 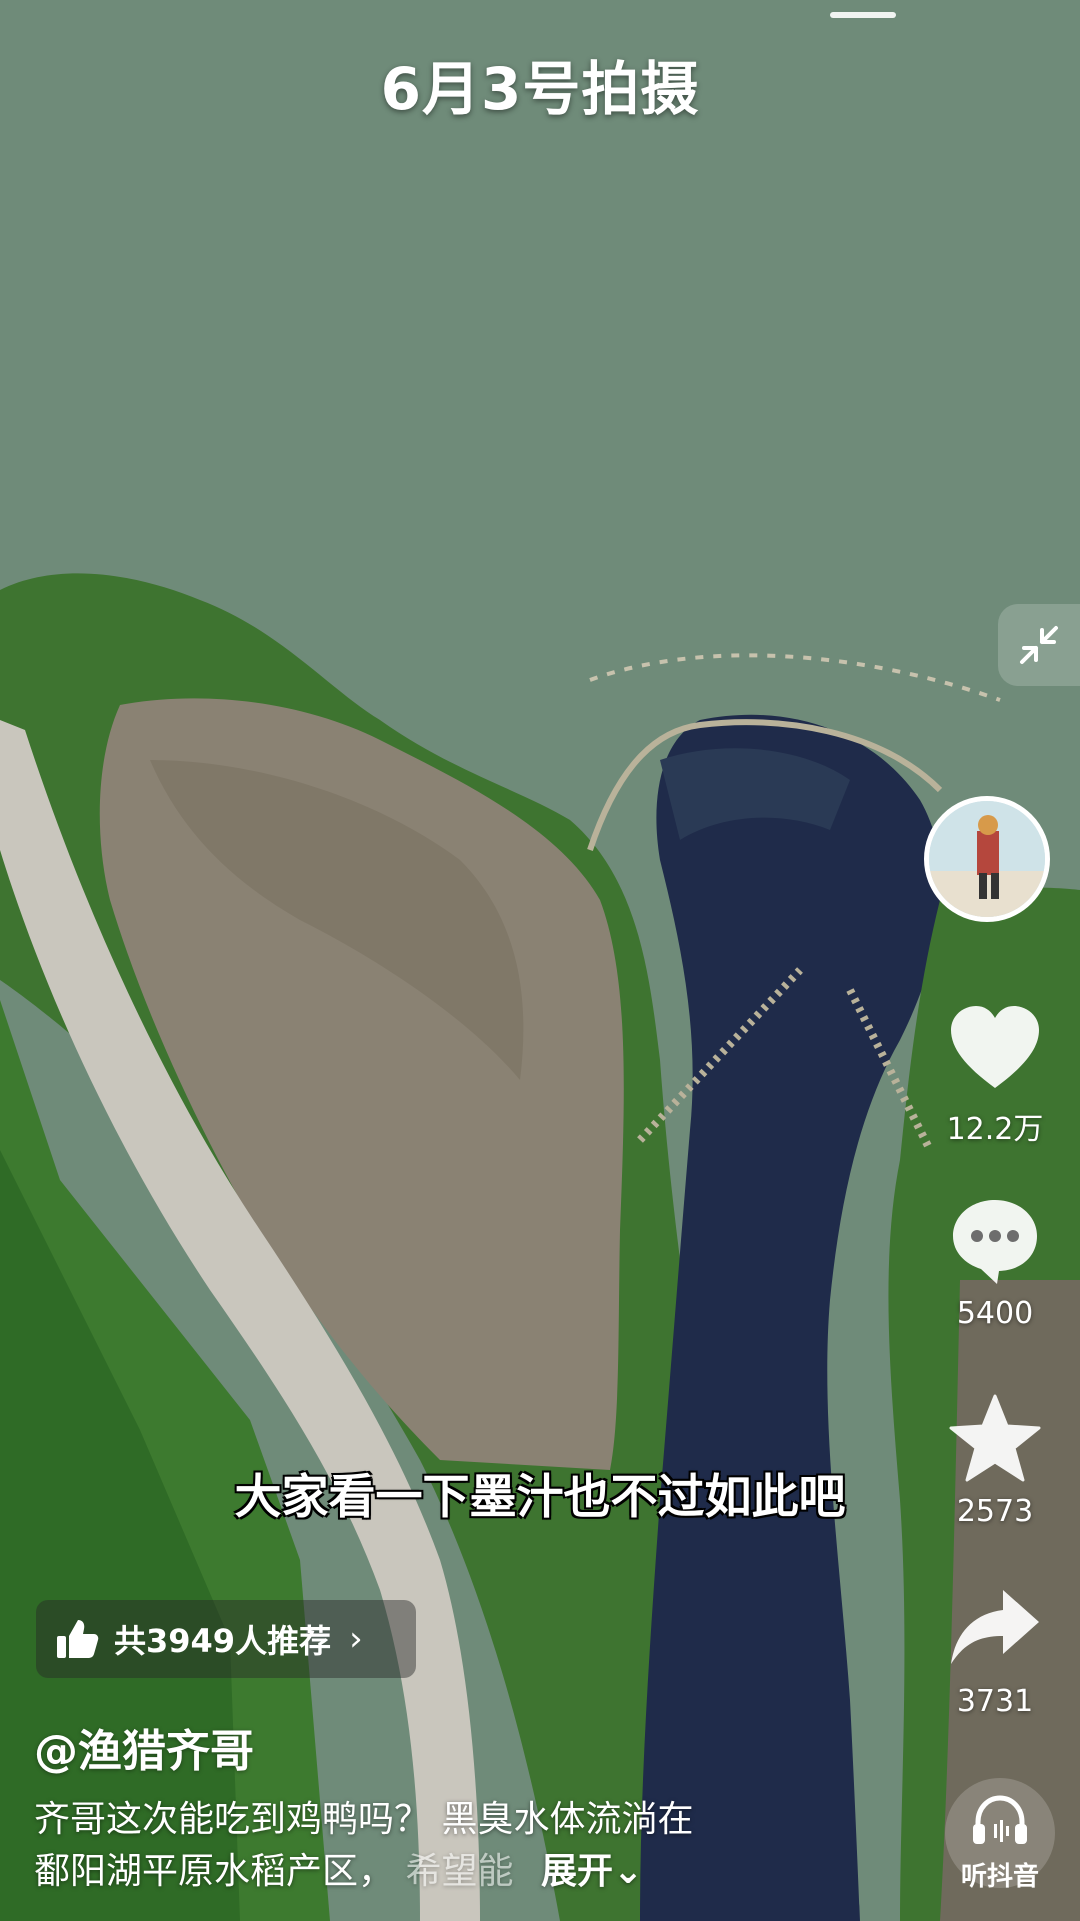 I want to click on description-line-2-faded: 希望能, so click(x=459, y=1871).